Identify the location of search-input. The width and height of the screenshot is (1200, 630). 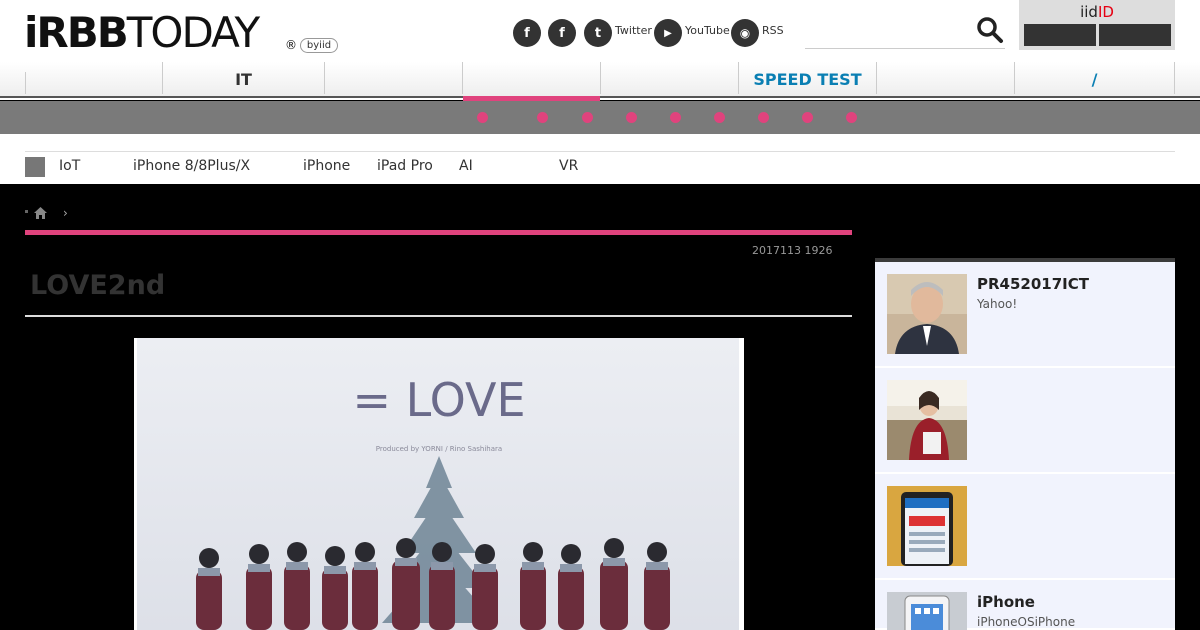
(905, 48).